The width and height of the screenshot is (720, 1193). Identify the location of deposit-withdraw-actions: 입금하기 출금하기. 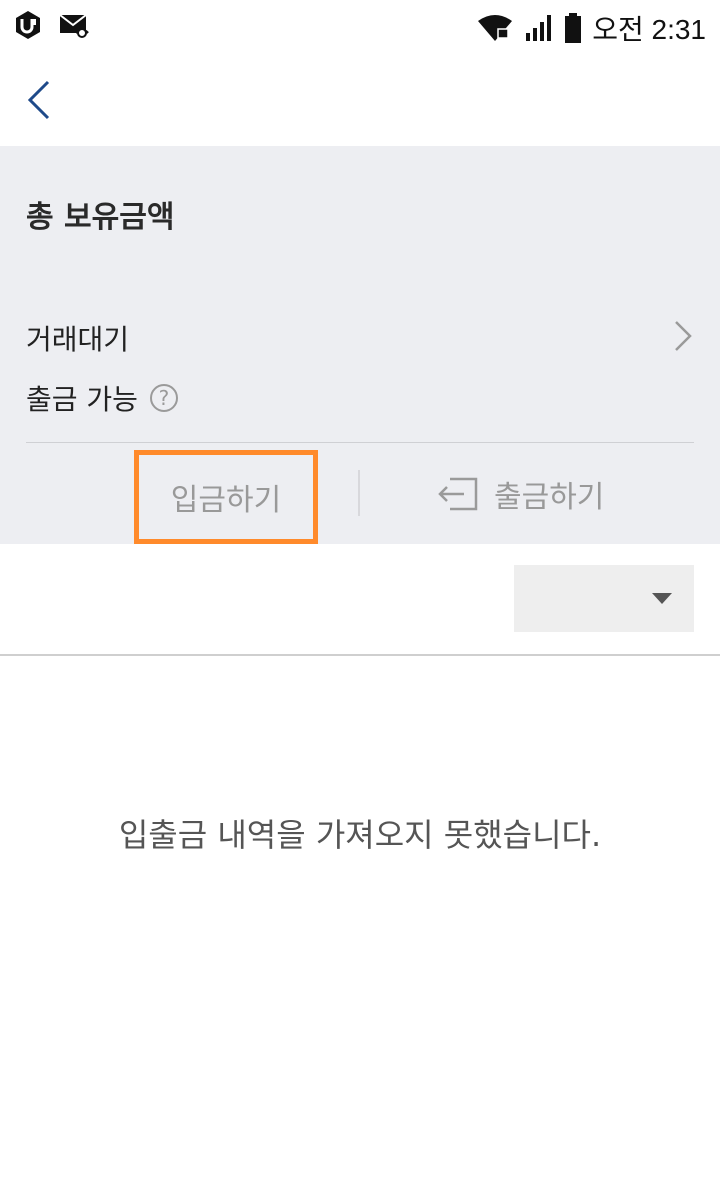
(360, 495).